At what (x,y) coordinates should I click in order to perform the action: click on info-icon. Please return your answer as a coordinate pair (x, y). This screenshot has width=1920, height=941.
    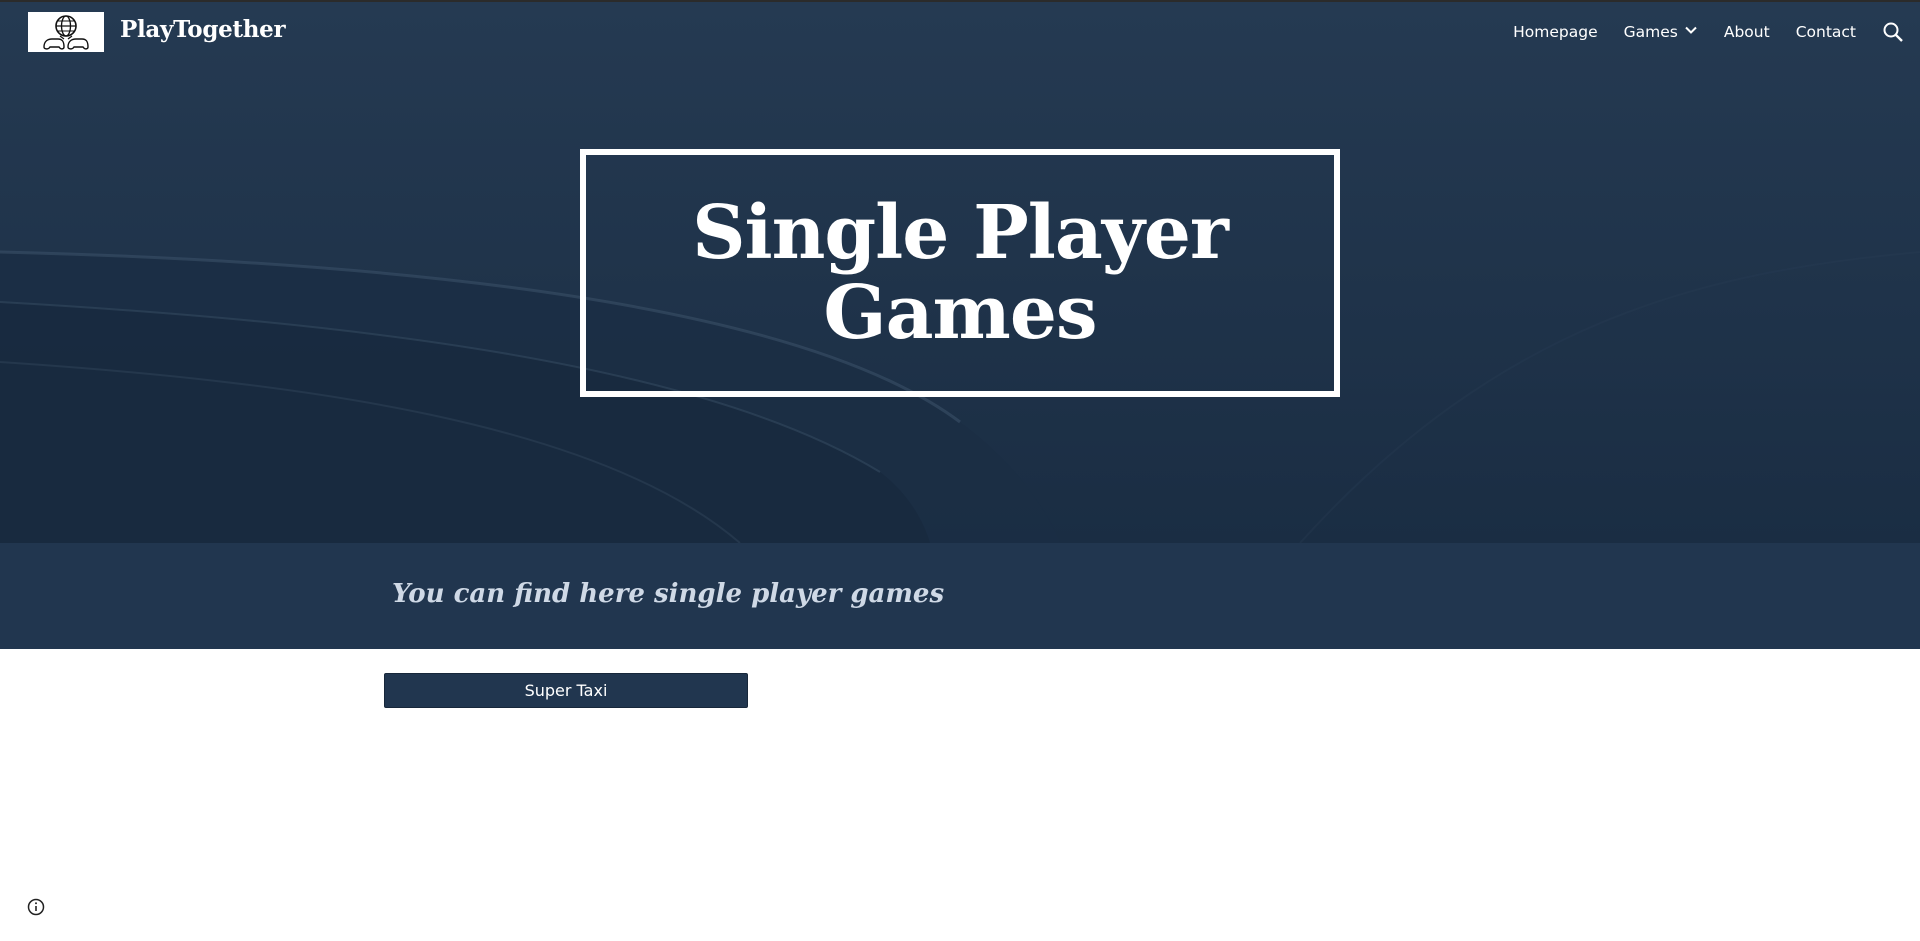
    Looking at the image, I should click on (36, 907).